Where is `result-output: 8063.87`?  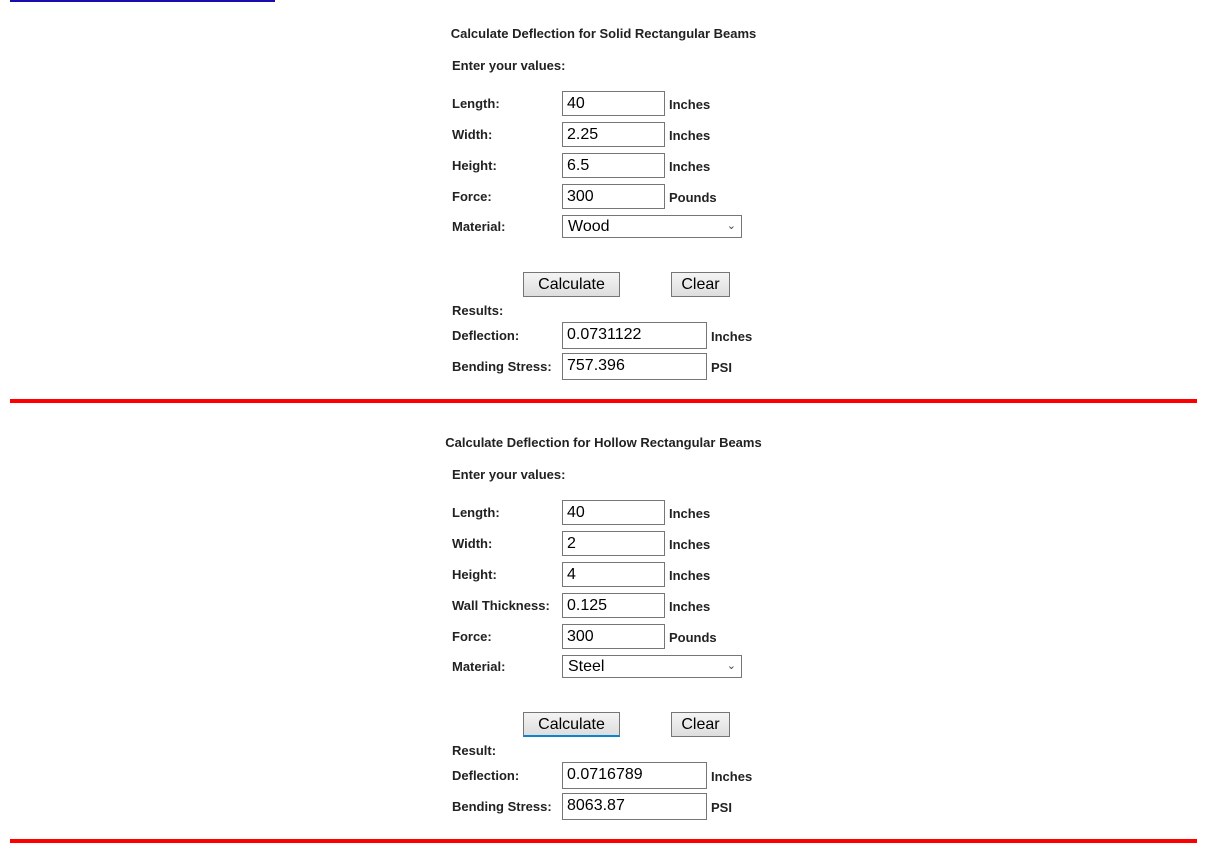
result-output: 8063.87 is located at coordinates (634, 806).